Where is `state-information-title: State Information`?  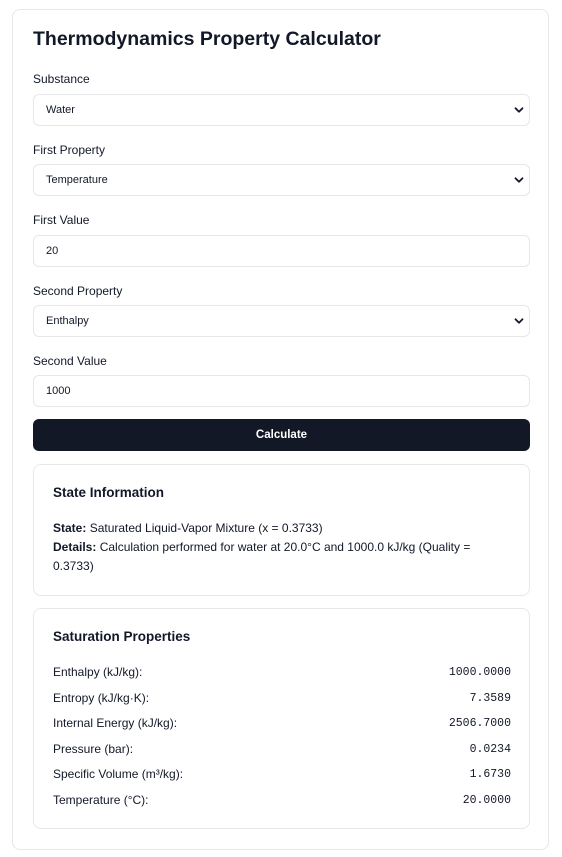
state-information-title: State Information is located at coordinates (109, 492).